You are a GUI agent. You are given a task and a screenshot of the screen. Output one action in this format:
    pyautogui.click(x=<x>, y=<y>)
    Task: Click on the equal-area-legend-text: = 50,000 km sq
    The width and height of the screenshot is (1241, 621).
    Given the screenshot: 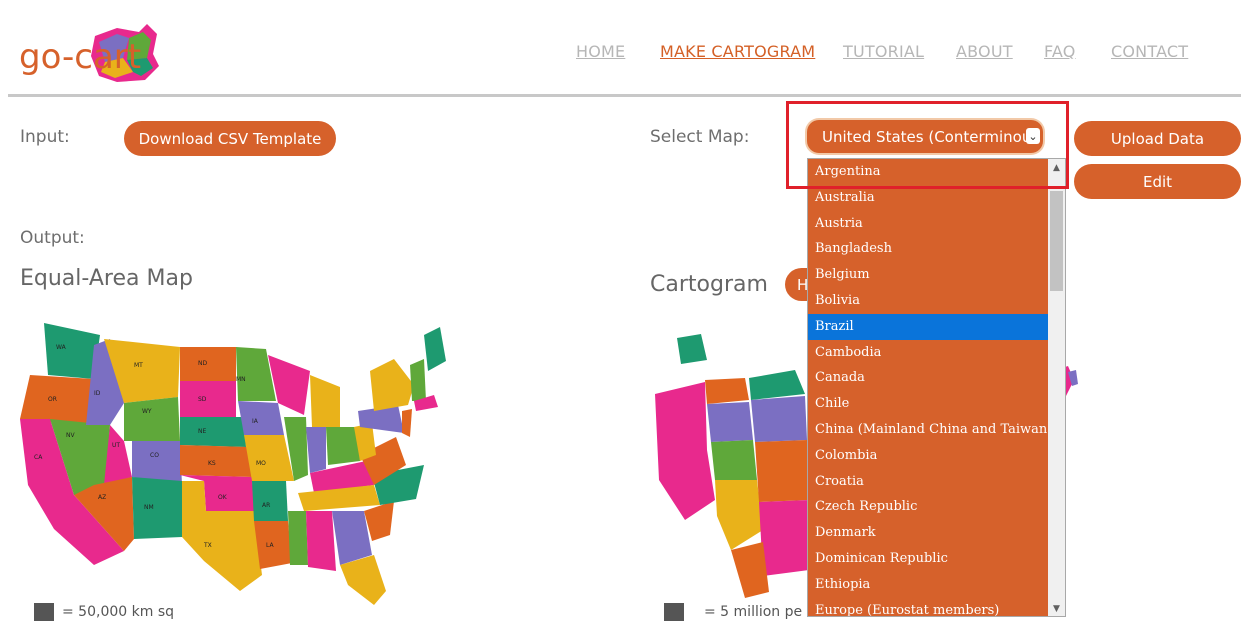 What is the action you would take?
    pyautogui.click(x=118, y=612)
    